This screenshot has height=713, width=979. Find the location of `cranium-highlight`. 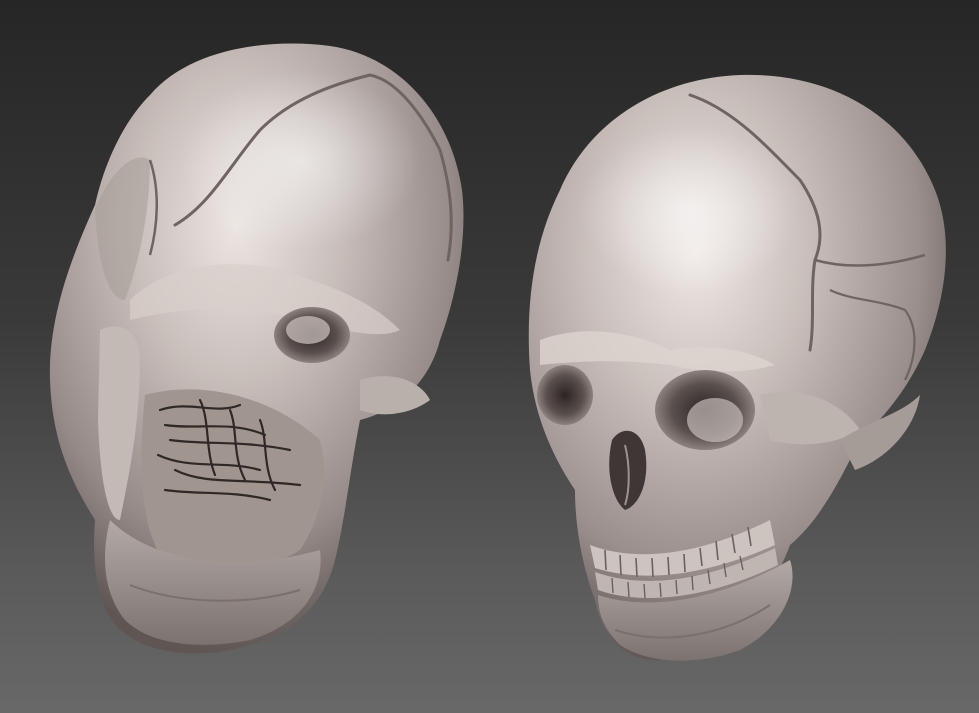

cranium-highlight is located at coordinates (300, 160).